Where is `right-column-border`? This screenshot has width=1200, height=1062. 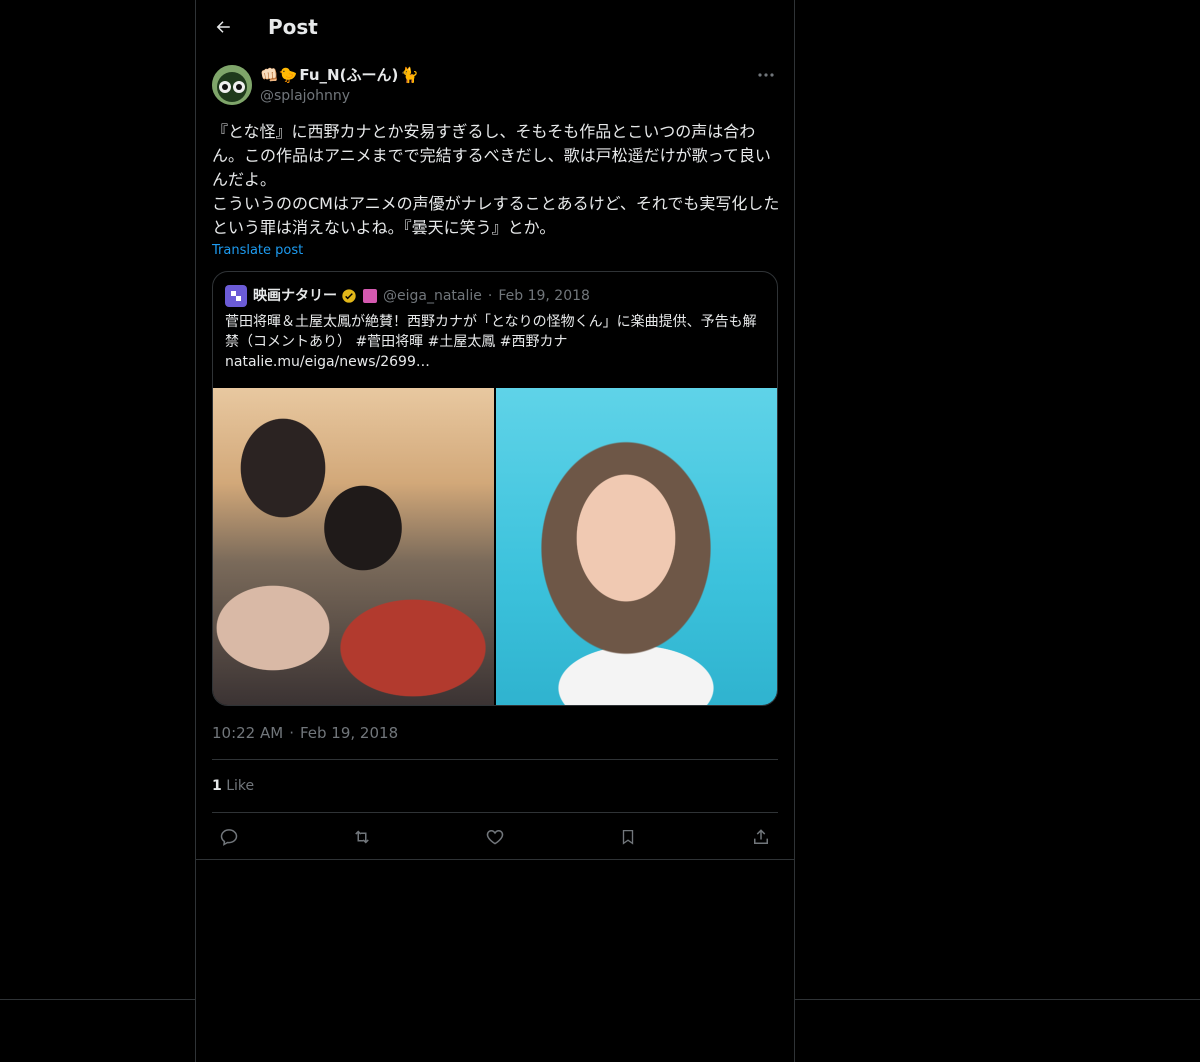
right-column-border is located at coordinates (794, 531).